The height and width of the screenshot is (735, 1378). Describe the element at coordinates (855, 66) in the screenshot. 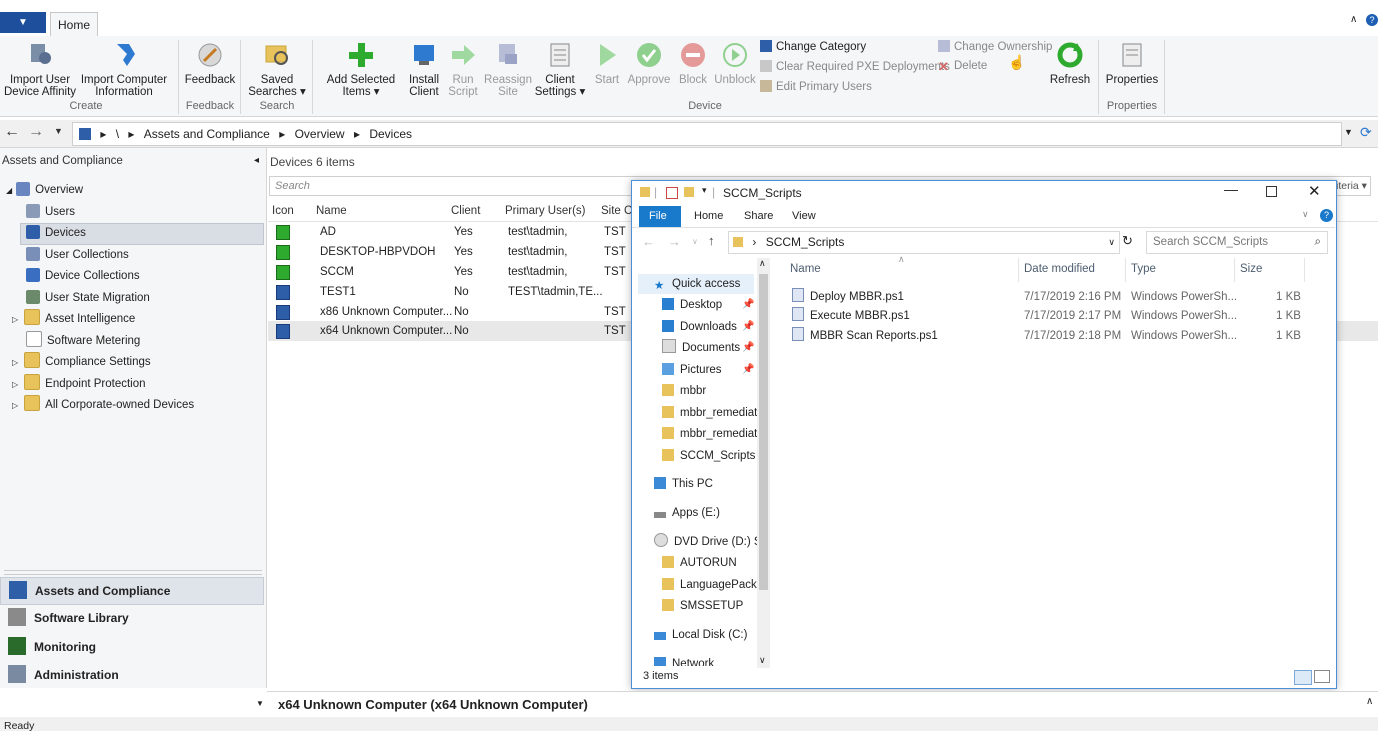

I see `clear-pxe-button: Clear Required PXE Deployments` at that location.